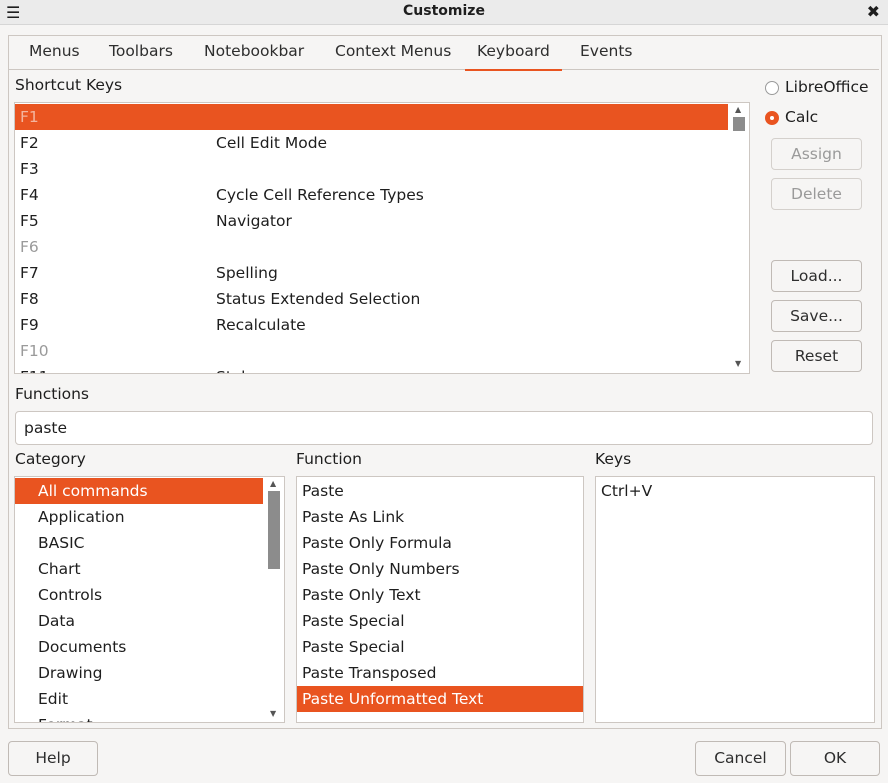 The width and height of the screenshot is (888, 783). I want to click on cancel-button: Cancel, so click(740, 758).